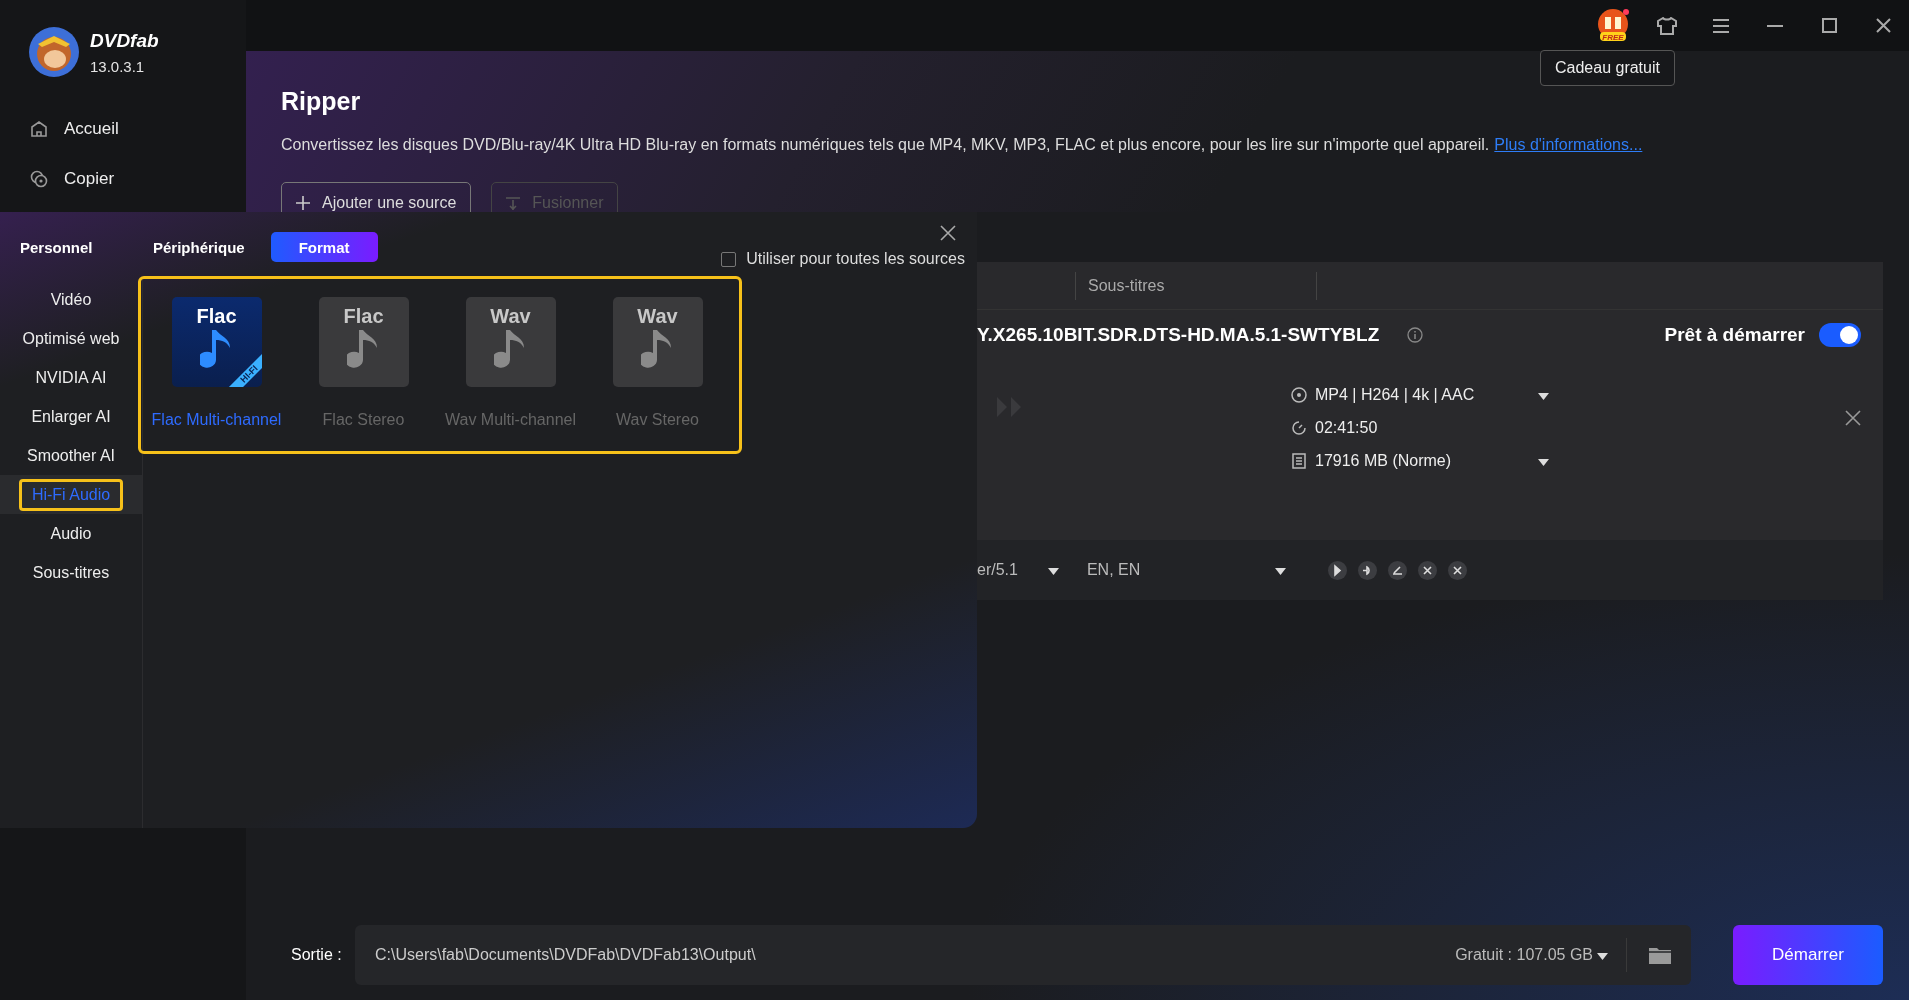 This screenshot has width=1909, height=1000. What do you see at coordinates (1395, 394) in the screenshot?
I see `detail-text: MP4 | H264 | 4k | AAC` at bounding box center [1395, 394].